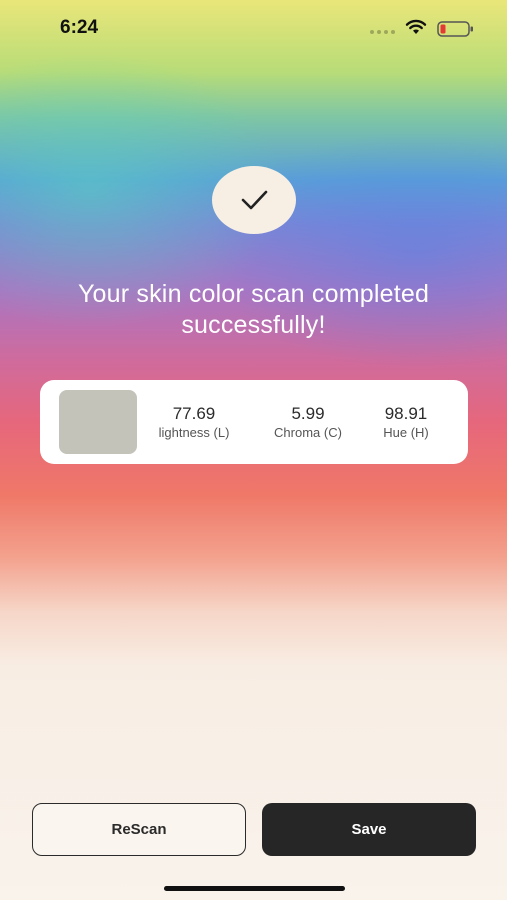 The width and height of the screenshot is (507, 900). Describe the element at coordinates (194, 413) in the screenshot. I see `metric-value: 77.69` at that location.